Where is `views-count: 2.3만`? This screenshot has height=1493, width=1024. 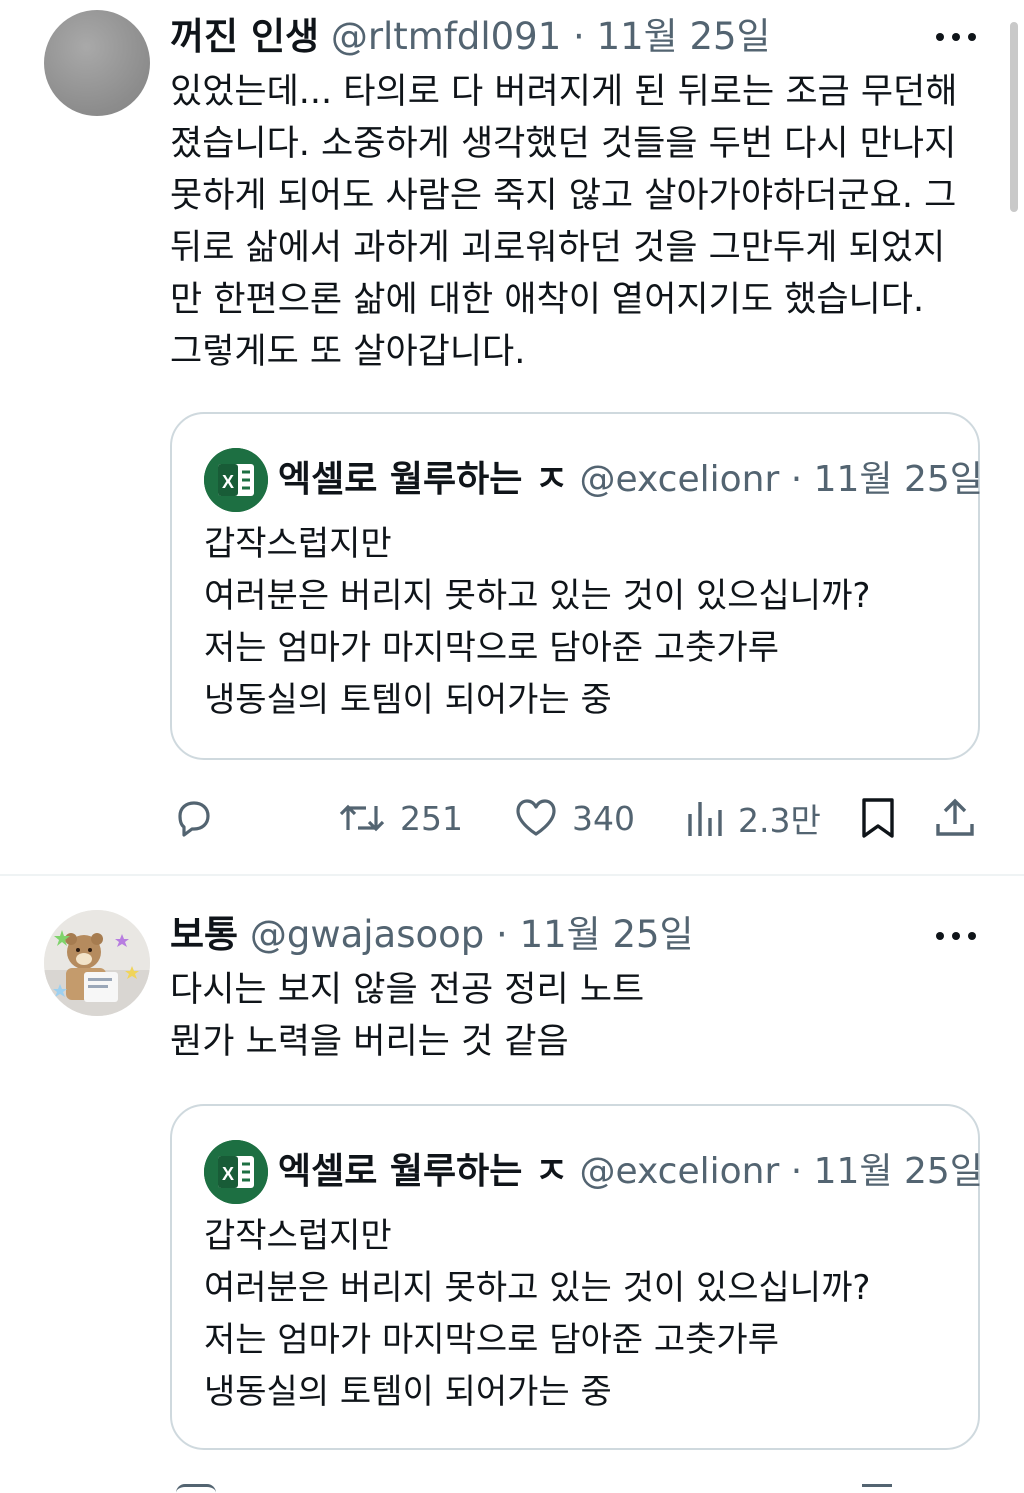
views-count: 2.3만 is located at coordinates (779, 820).